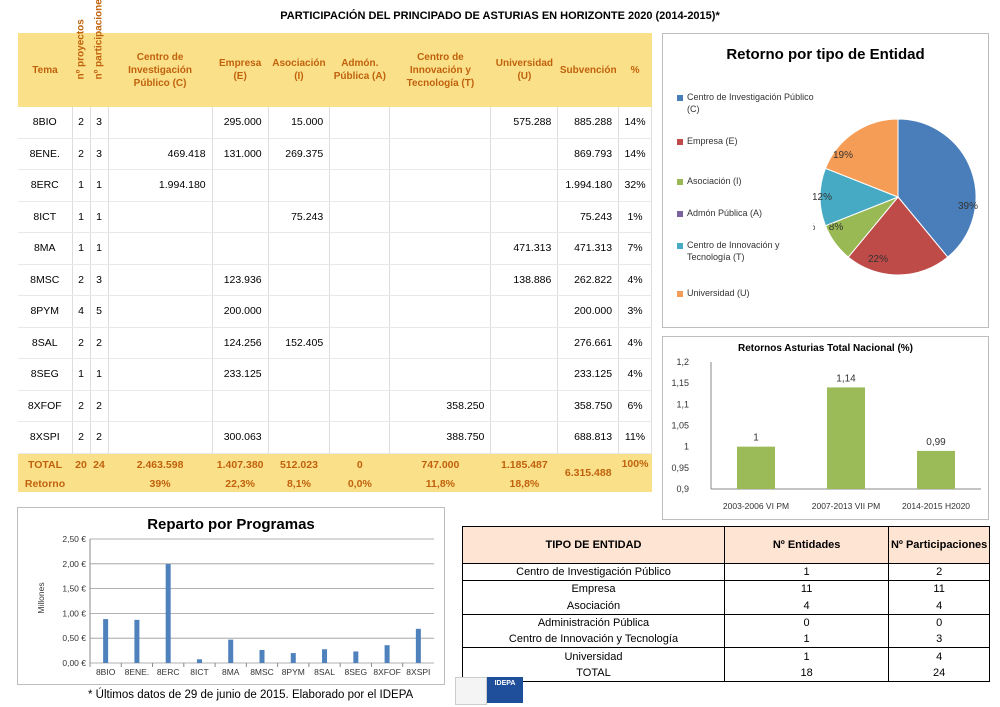 This screenshot has height=707, width=1000. Describe the element at coordinates (712, 141) in the screenshot. I see `legend-label: Empresa (E)` at that location.